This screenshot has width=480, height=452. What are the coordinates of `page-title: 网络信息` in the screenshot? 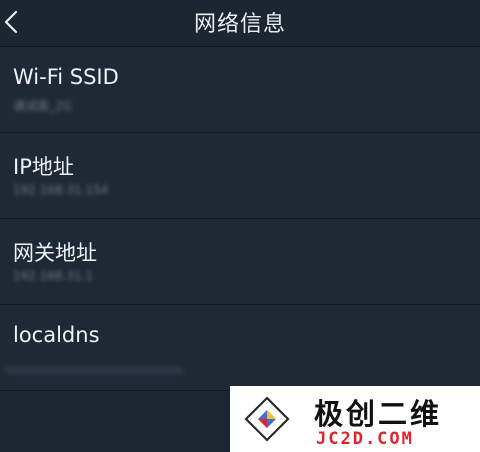 It's located at (239, 24).